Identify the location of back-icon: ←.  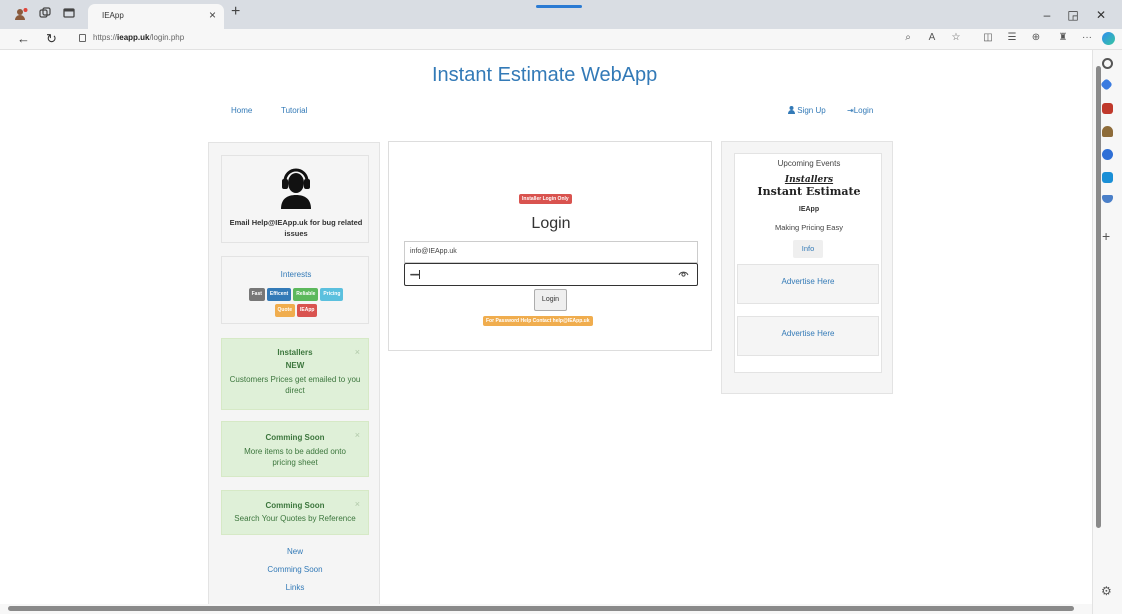
(23, 38).